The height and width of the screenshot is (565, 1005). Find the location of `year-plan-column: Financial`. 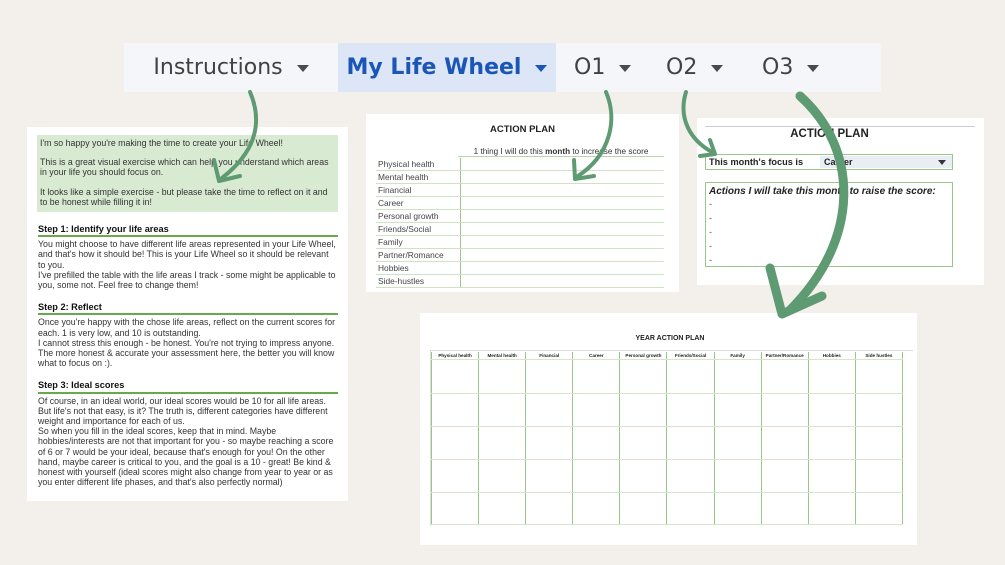

year-plan-column: Financial is located at coordinates (550, 438).